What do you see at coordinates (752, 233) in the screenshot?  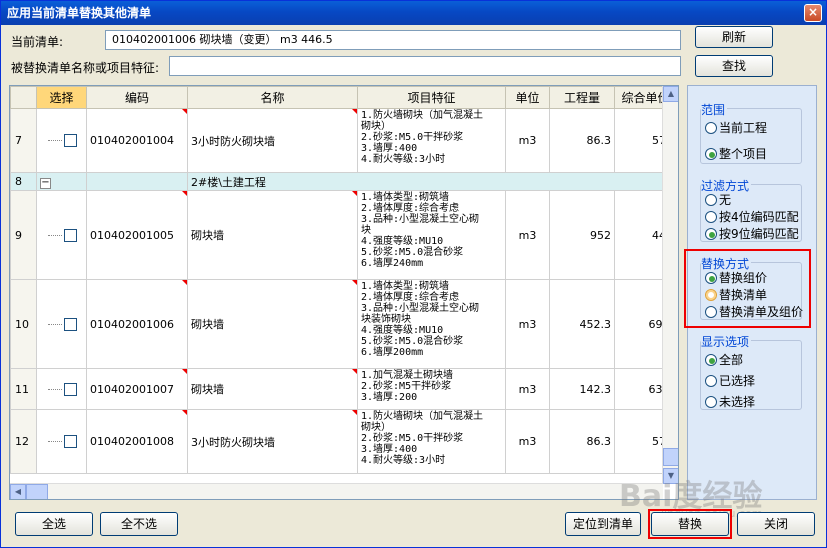 I see `filter-option-9digit: 按9位编码匹配` at bounding box center [752, 233].